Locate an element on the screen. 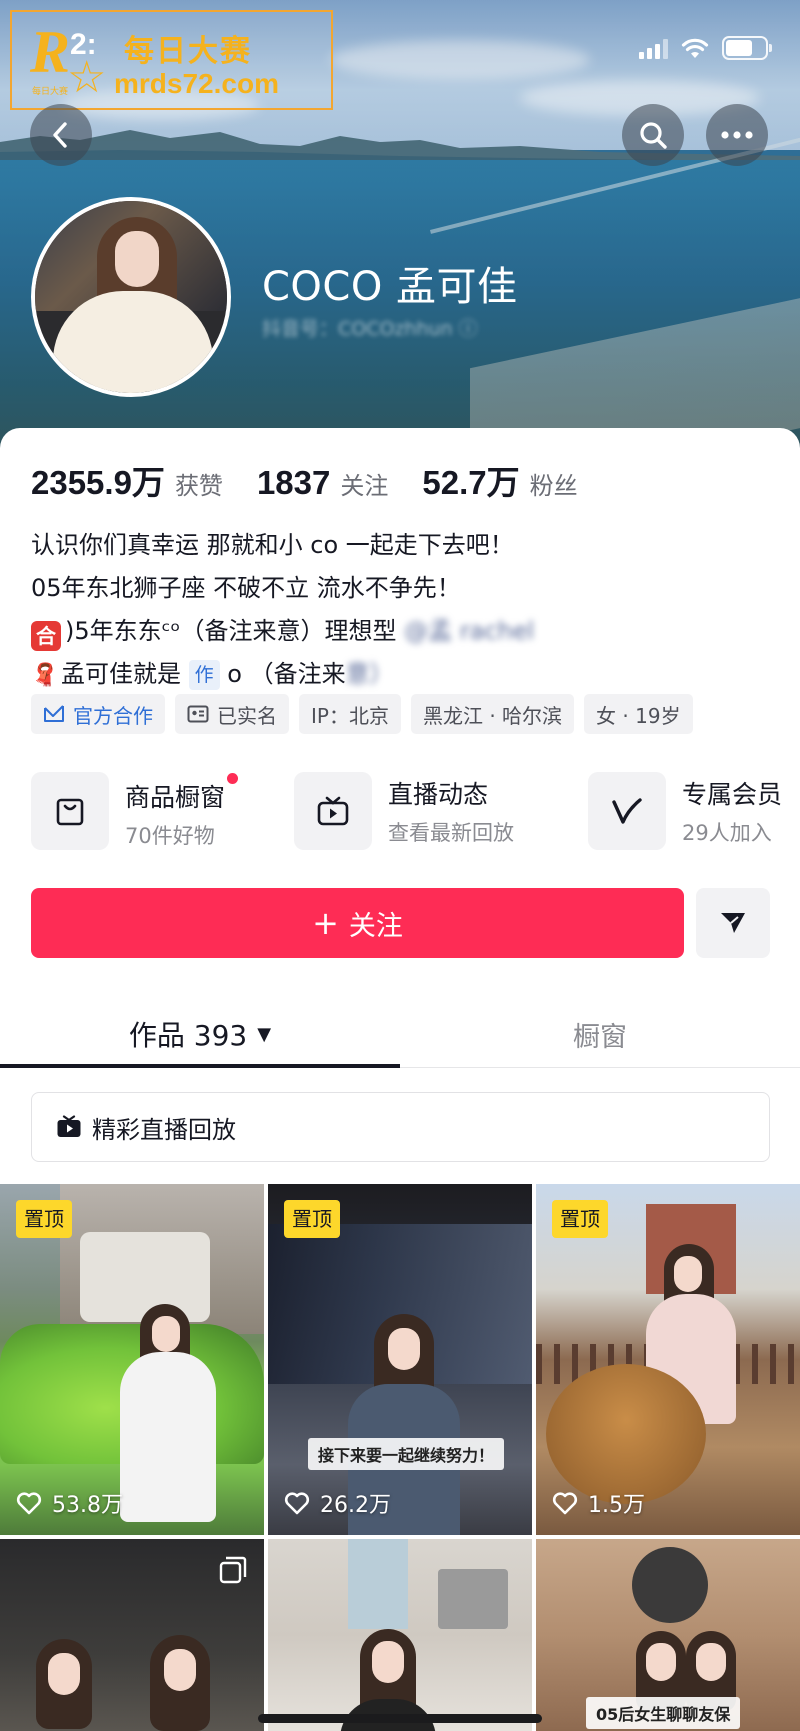 The width and height of the screenshot is (800, 1731). watermark-logo: R ☆ 每日大赛 每日大赛 mrds72.com is located at coordinates (171, 60).